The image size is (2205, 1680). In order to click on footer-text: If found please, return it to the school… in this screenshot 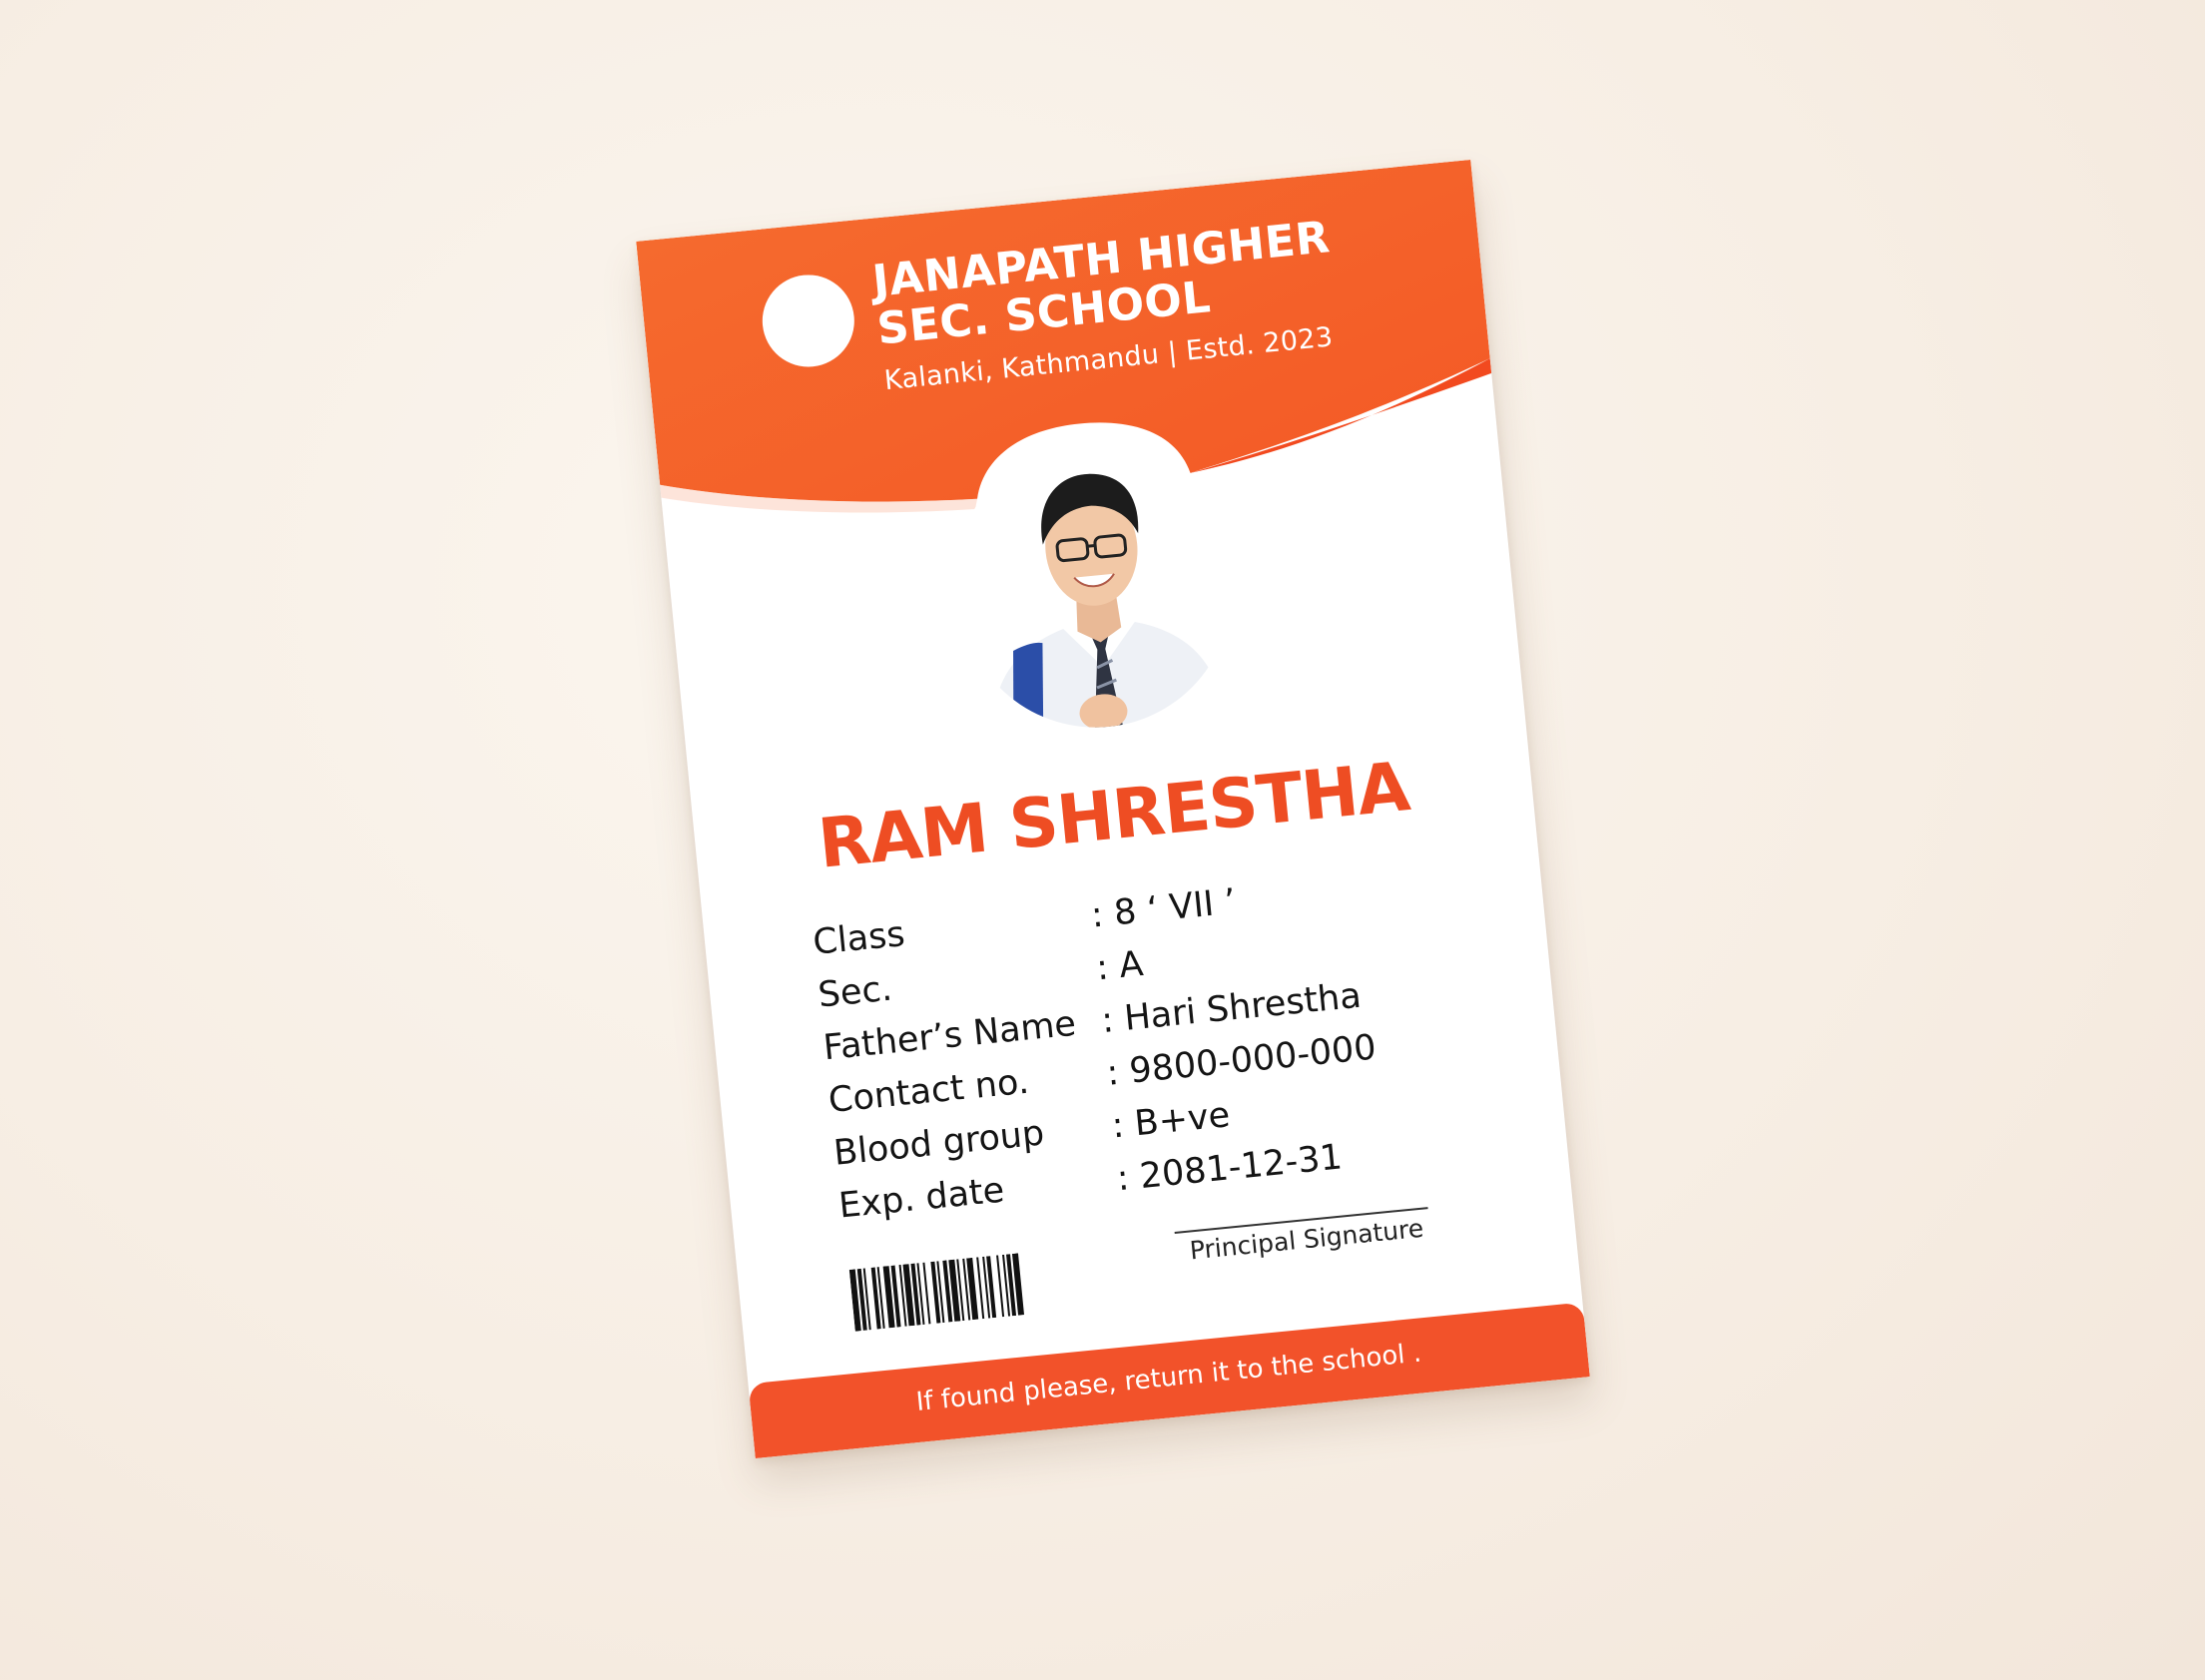, I will do `click(1168, 1377)`.